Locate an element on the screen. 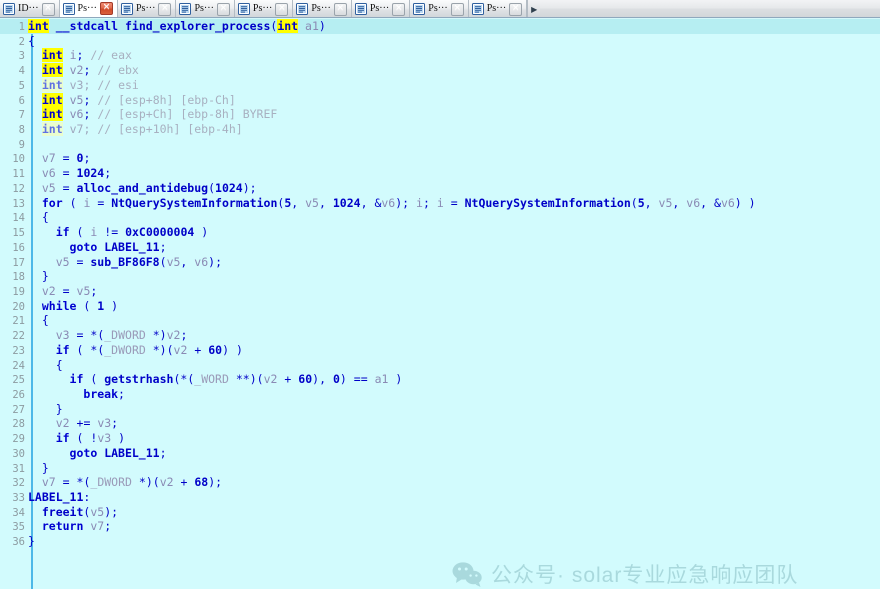  code-line: 31 } is located at coordinates (440, 468).